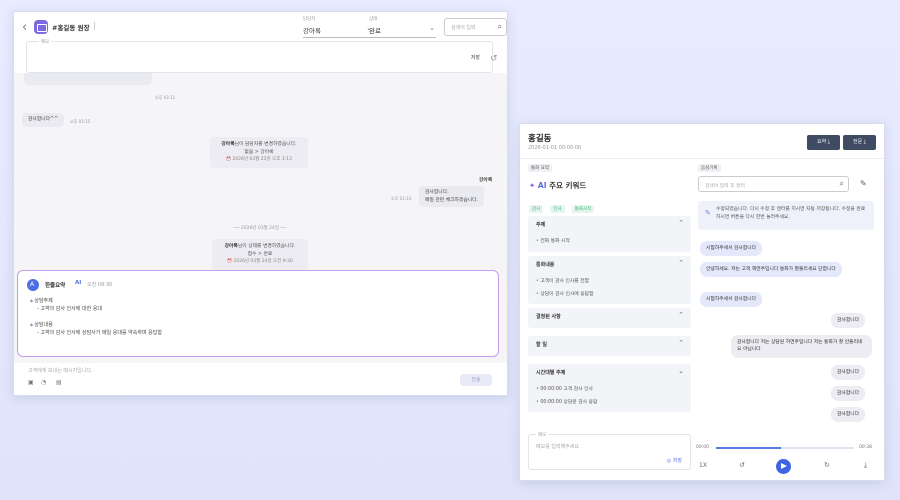 The image size is (900, 500). Describe the element at coordinates (475, 57) in the screenshot. I see `memo-save-button: 저장` at that location.